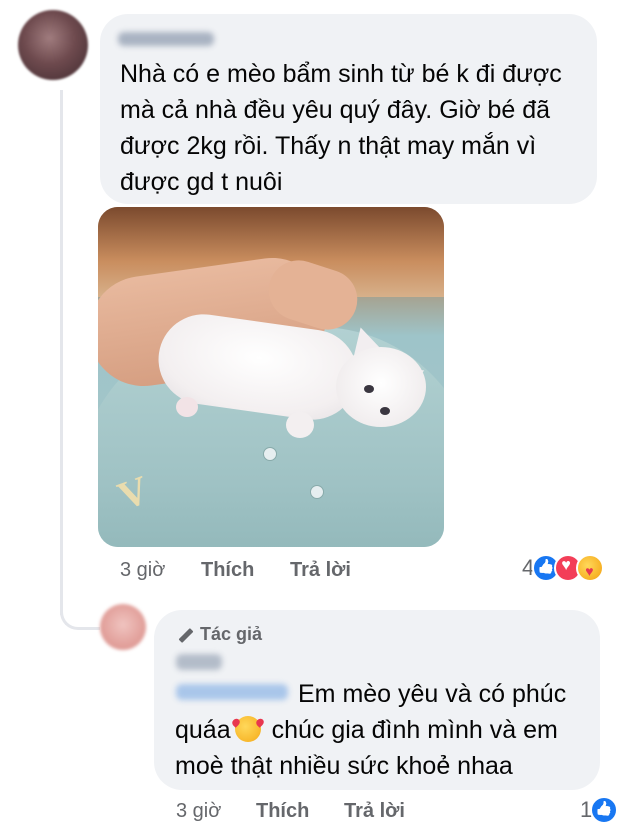 This screenshot has height=833, width=640. Describe the element at coordinates (198, 811) in the screenshot. I see `reply-time: 3 giờ` at that location.